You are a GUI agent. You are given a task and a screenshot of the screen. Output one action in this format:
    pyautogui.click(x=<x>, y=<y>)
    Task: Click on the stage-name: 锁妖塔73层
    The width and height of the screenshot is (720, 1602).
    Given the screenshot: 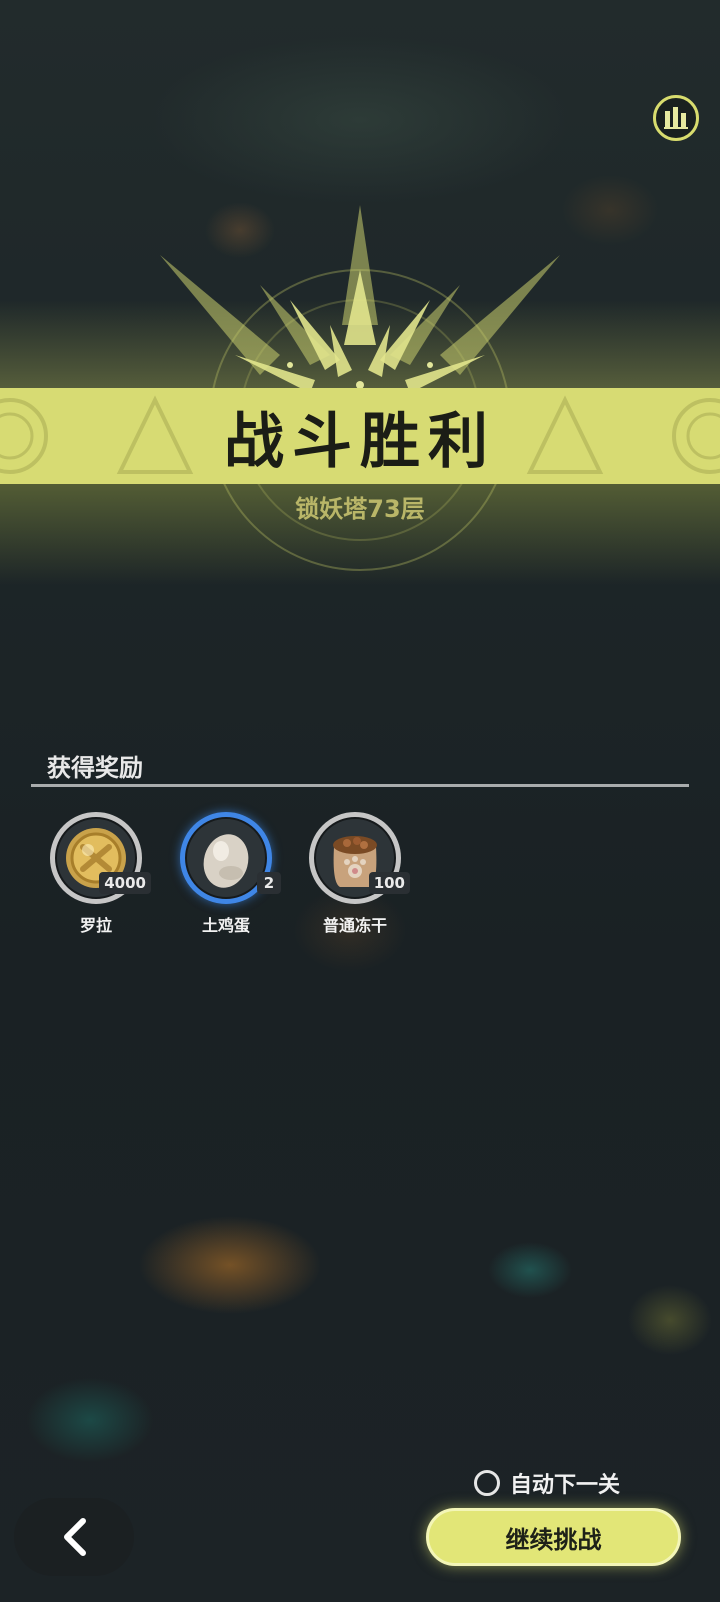 What is the action you would take?
    pyautogui.click(x=360, y=509)
    